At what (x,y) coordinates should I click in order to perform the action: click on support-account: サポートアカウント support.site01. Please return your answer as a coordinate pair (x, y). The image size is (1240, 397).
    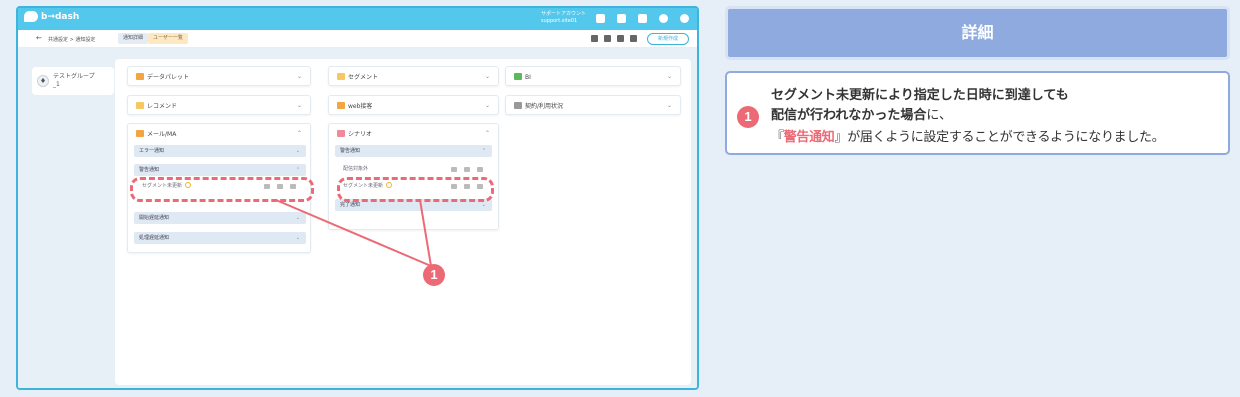
    Looking at the image, I should click on (563, 18).